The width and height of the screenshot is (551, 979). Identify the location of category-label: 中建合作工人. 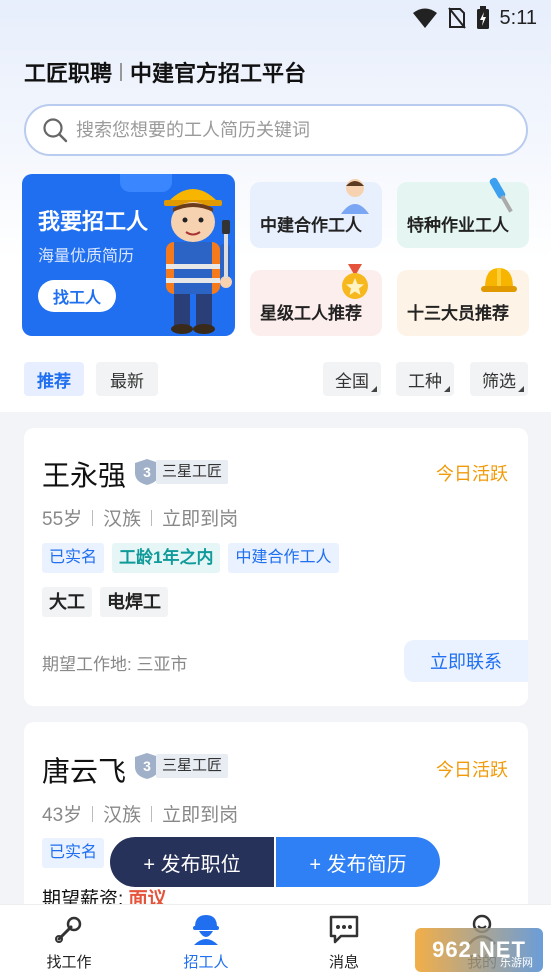
(311, 225).